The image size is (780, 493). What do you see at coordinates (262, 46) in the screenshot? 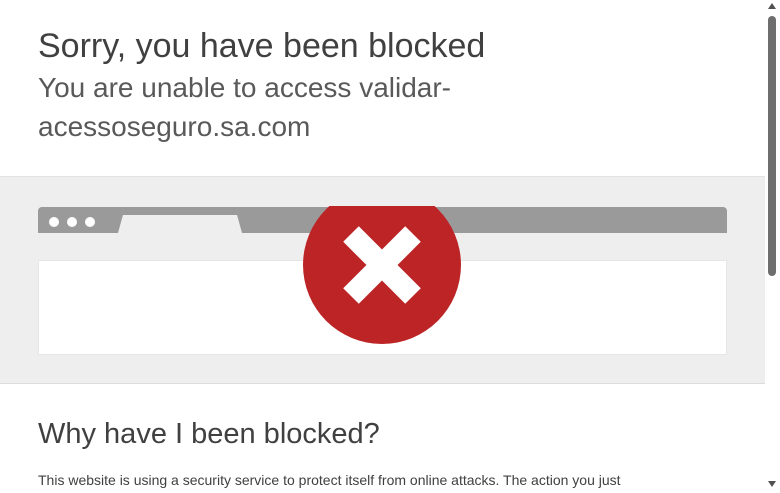
I see `page-title: Sorry, you have been blocked` at bounding box center [262, 46].